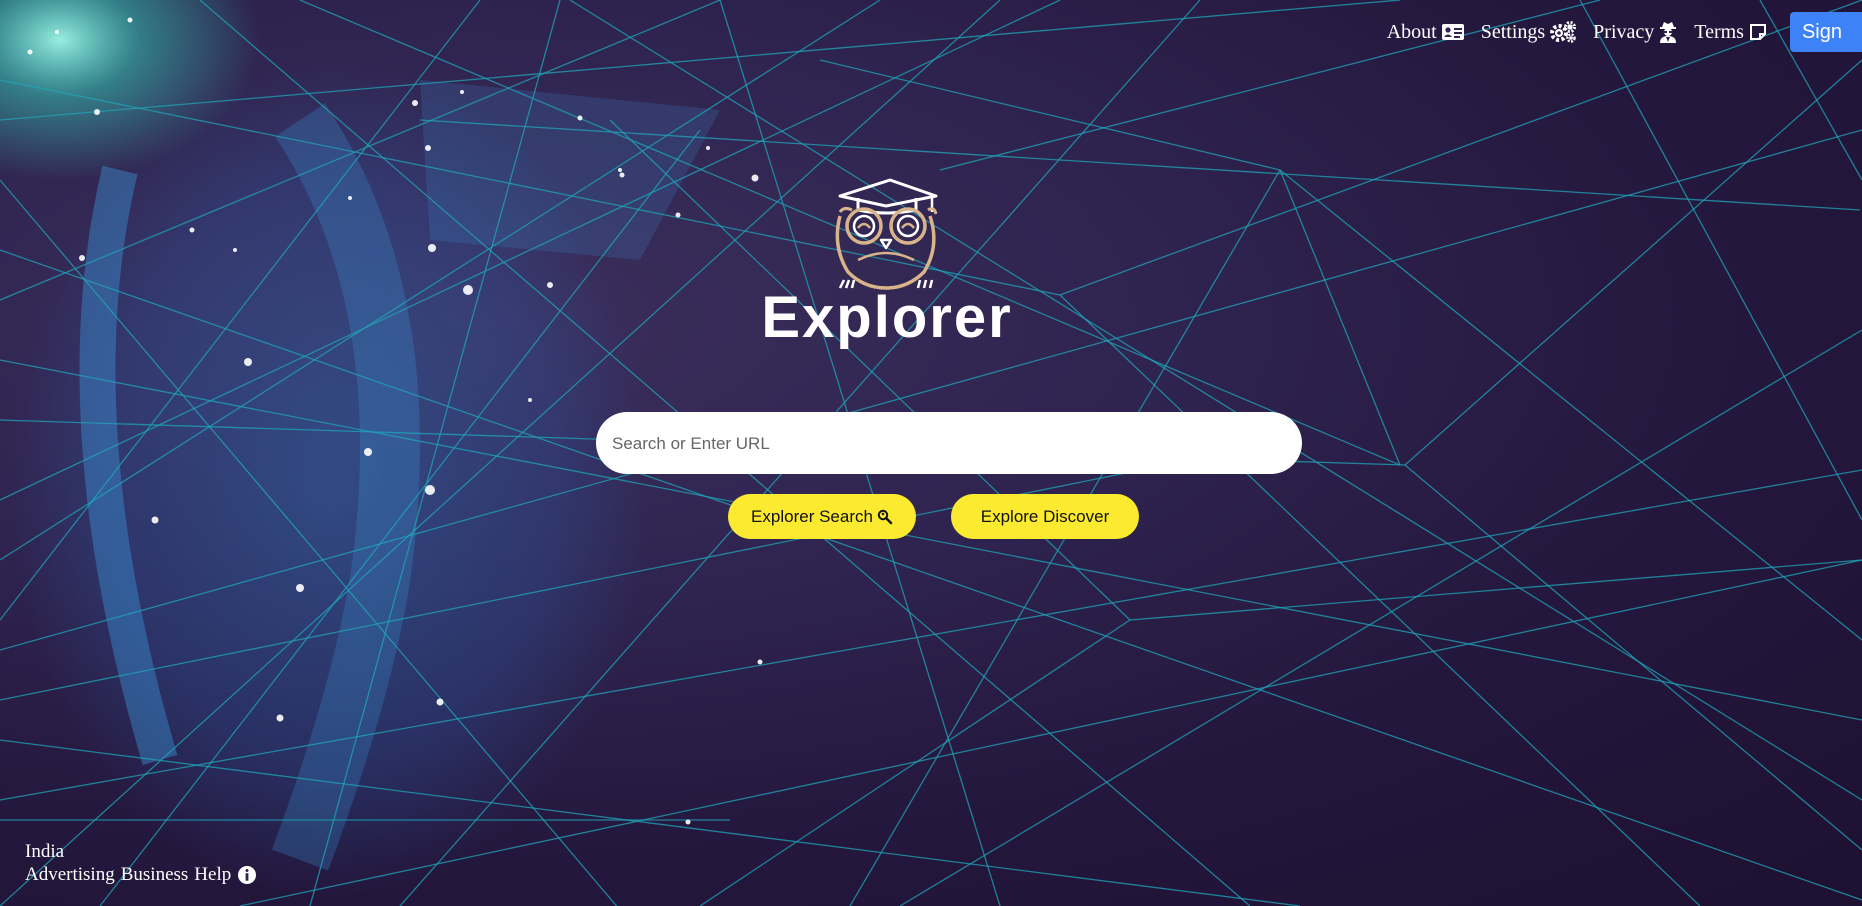  Describe the element at coordinates (1719, 31) in the screenshot. I see `nav-terms-label: Terms` at that location.